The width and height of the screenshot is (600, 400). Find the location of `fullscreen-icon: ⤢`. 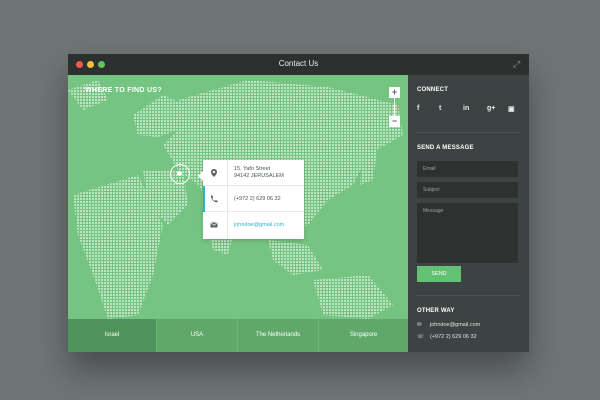

fullscreen-icon: ⤢ is located at coordinates (518, 64).